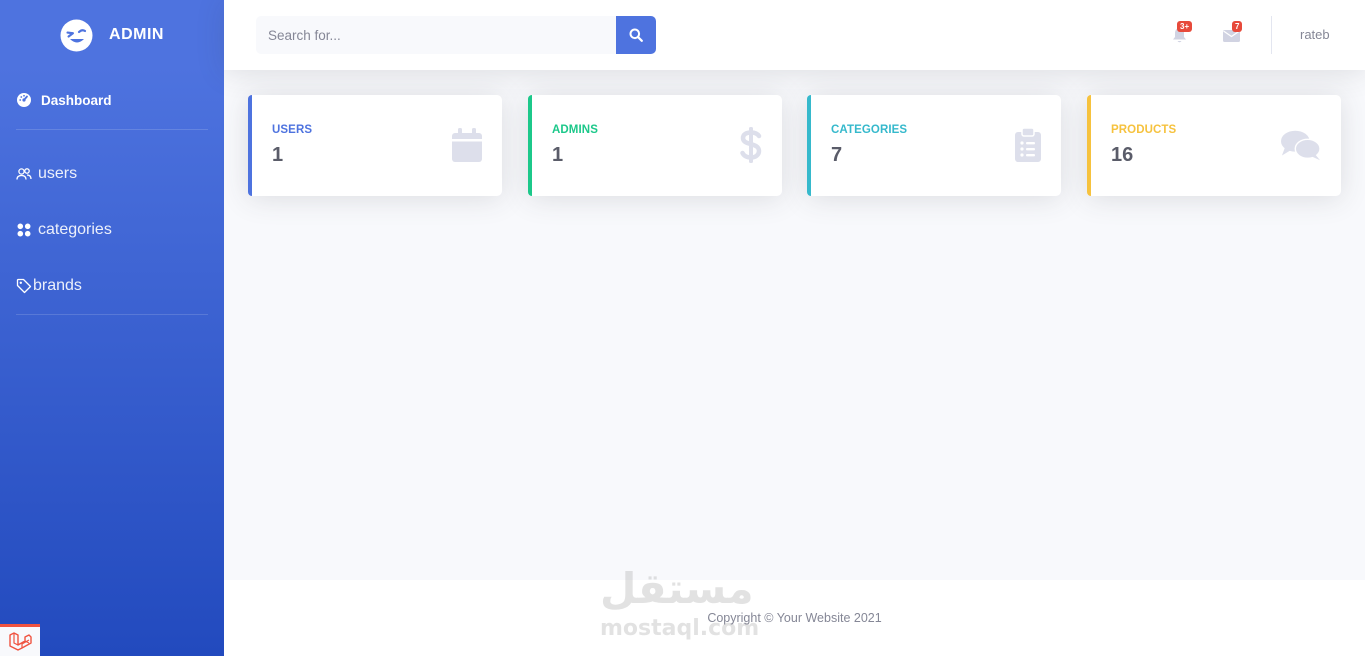 The width and height of the screenshot is (1365, 656). I want to click on alerts-button: 3+, so click(1180, 33).